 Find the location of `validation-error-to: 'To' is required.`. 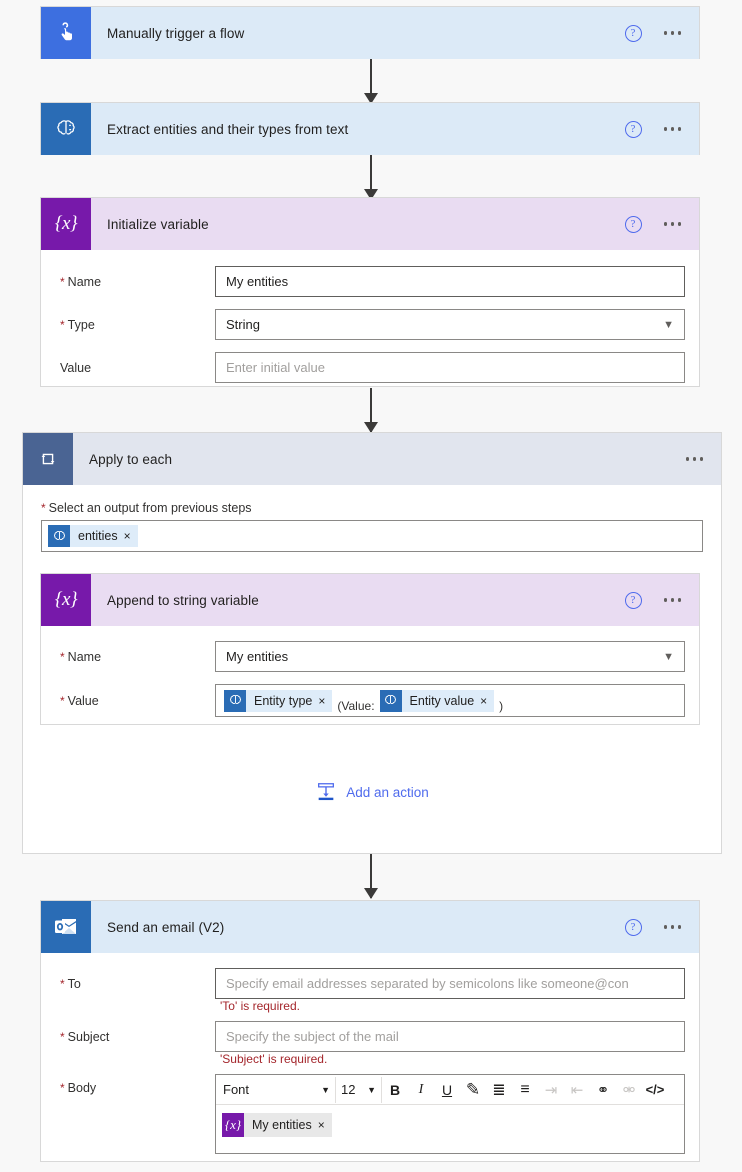

validation-error-to: 'To' is required. is located at coordinates (260, 1006).